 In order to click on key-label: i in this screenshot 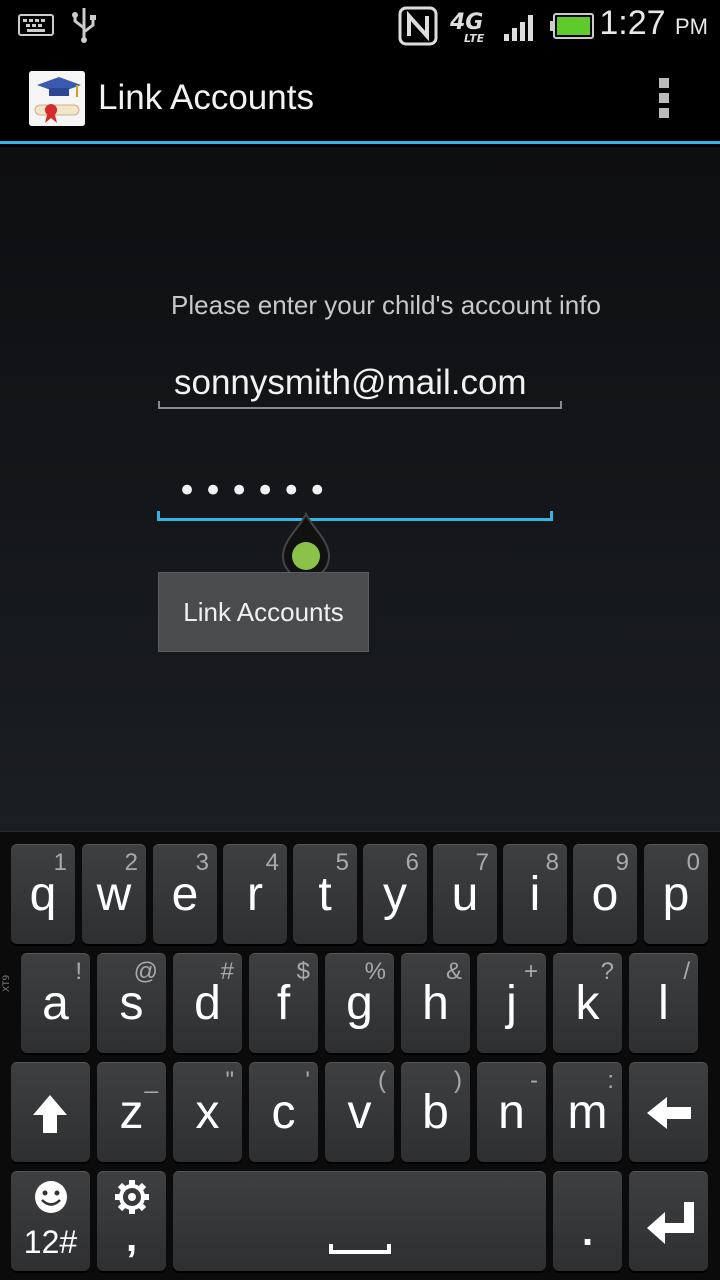, I will do `click(535, 894)`.